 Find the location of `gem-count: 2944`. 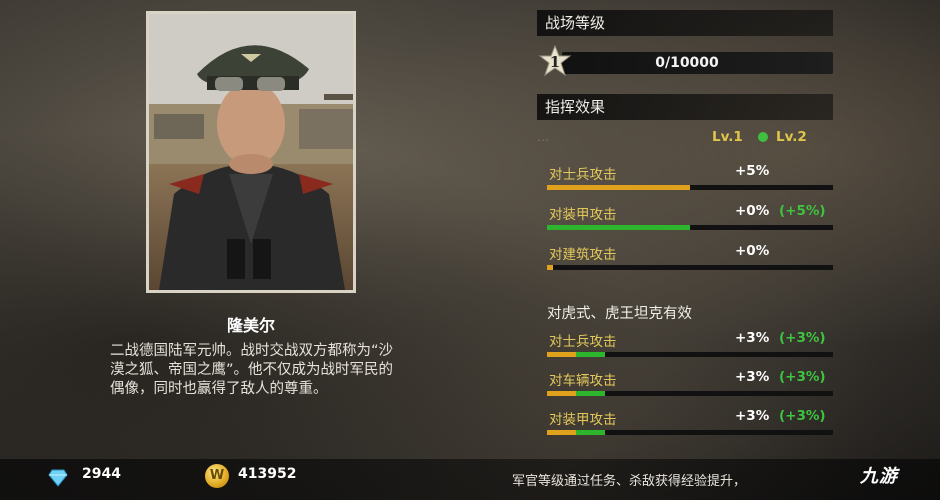

gem-count: 2944 is located at coordinates (101, 474).